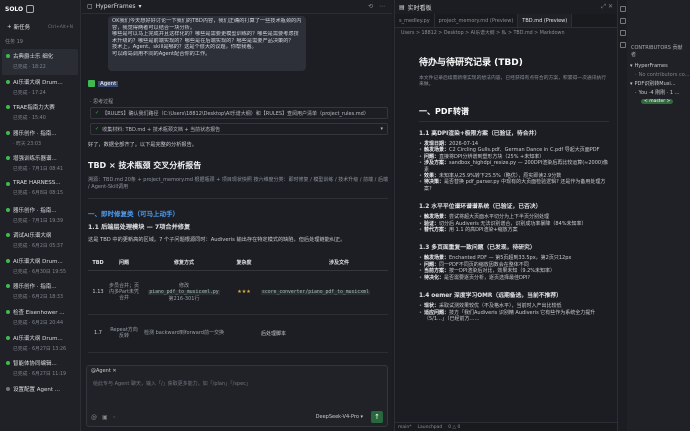 This screenshot has width=690, height=431. What do you see at coordinates (161, 53) in the screenshot?
I see `user-message-line: 可以跨岛调用不同的Agent配合你的工作。` at bounding box center [161, 53].